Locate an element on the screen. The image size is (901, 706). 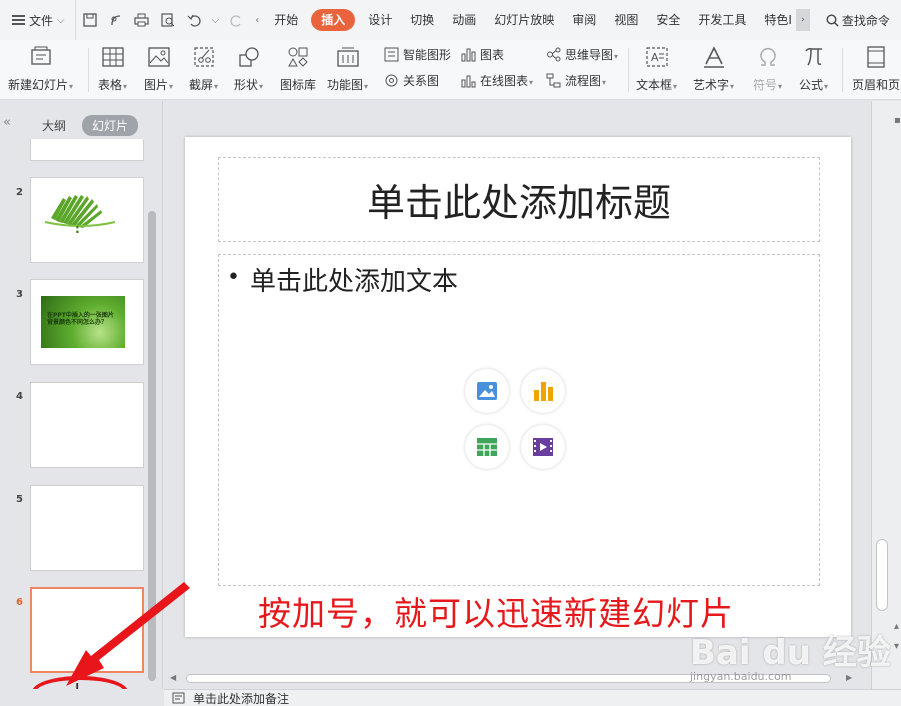
header-footer-button: 页眉和页 is located at coordinates (876, 68).